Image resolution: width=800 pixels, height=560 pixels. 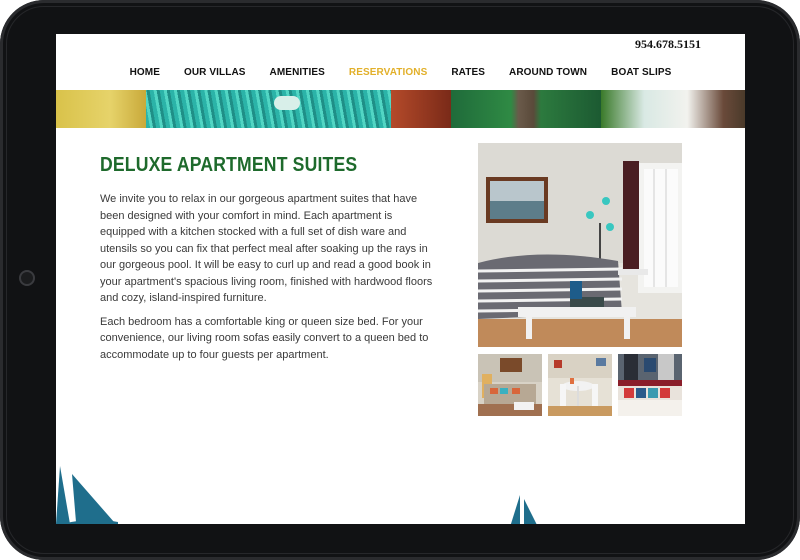 What do you see at coordinates (650, 385) in the screenshot?
I see `thumbnail-bedroom` at bounding box center [650, 385].